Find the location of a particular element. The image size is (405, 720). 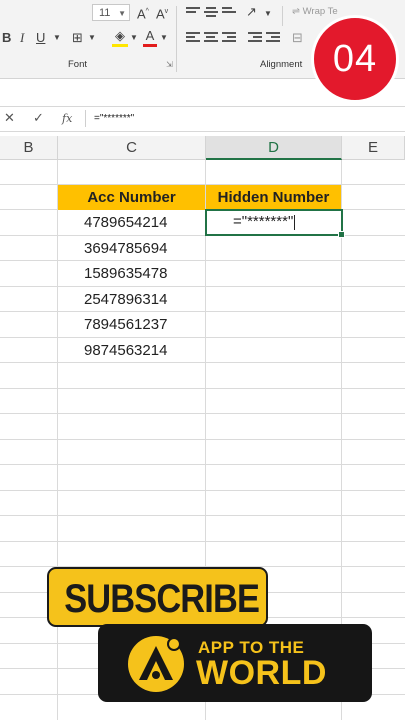

header-cell-acc-number: Acc Number is located at coordinates (131, 197).